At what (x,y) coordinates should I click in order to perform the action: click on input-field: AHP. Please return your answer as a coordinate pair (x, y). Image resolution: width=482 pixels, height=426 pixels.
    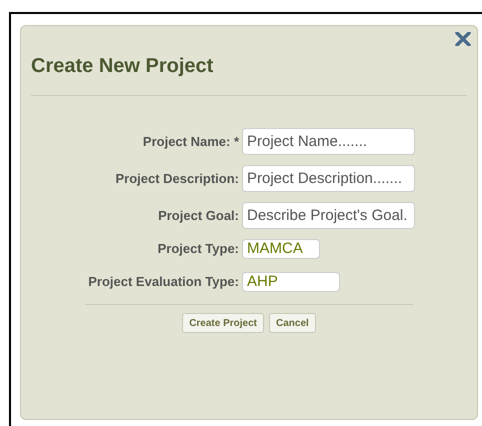
    Looking at the image, I should click on (291, 282).